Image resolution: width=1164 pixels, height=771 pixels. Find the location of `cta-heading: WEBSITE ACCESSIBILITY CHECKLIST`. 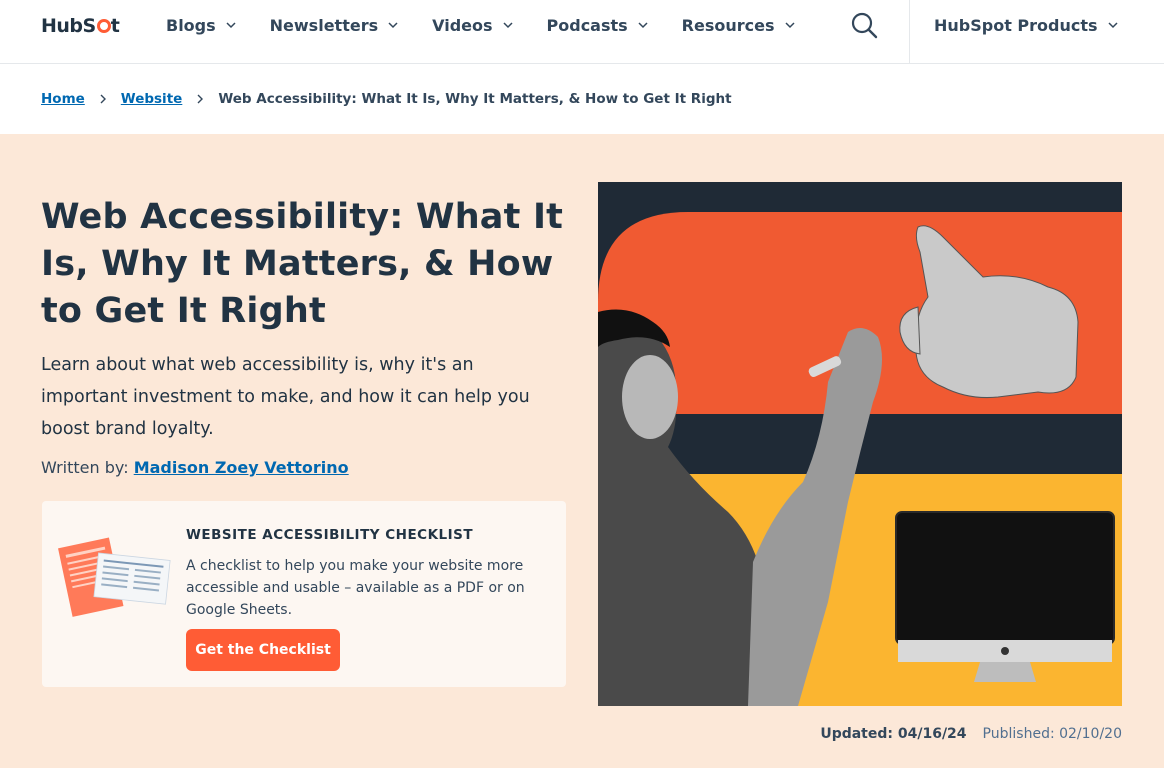

cta-heading: WEBSITE ACCESSIBILITY CHECKLIST is located at coordinates (330, 535).